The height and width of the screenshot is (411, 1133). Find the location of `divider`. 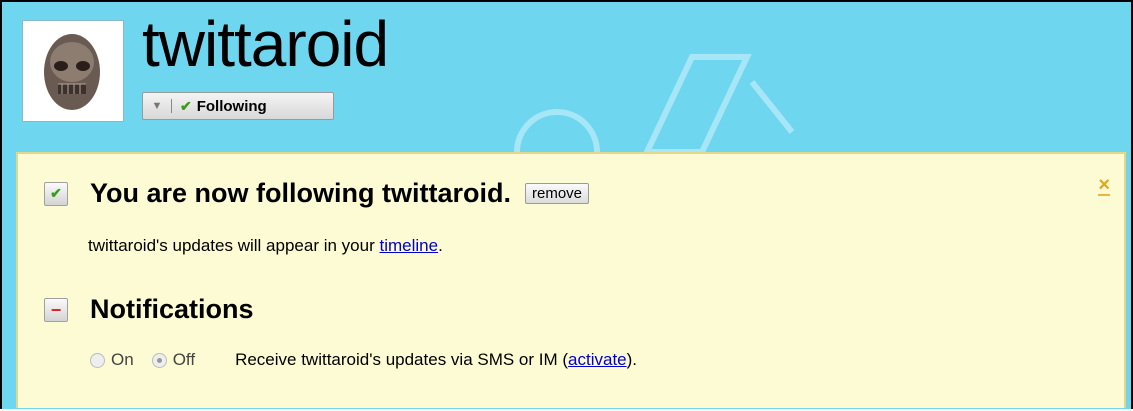

divider is located at coordinates (171, 106).